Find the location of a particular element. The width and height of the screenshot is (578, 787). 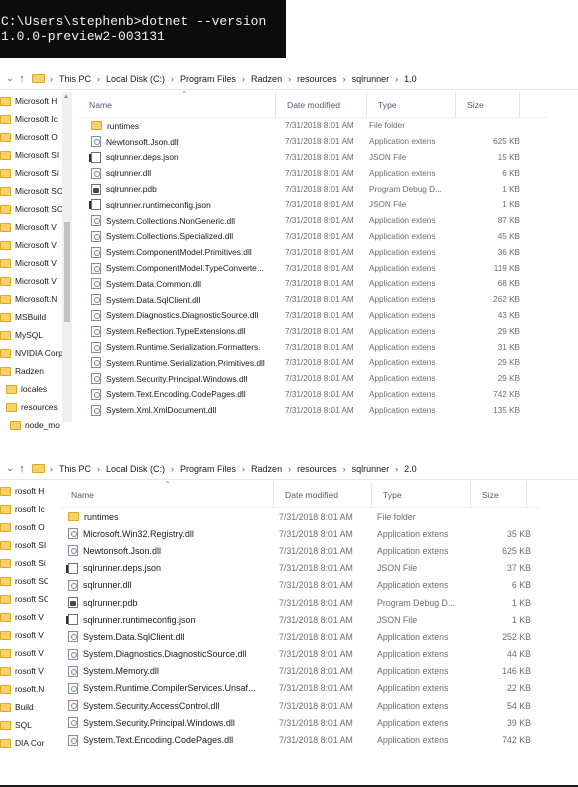

file-name-cell: System.Memory.dll is located at coordinates (167, 671).